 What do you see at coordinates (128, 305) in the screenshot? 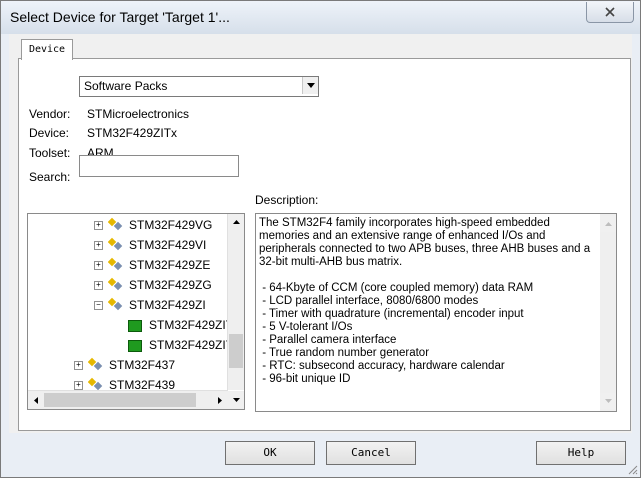
I see `tree-item: − STM32F429ZI` at bounding box center [128, 305].